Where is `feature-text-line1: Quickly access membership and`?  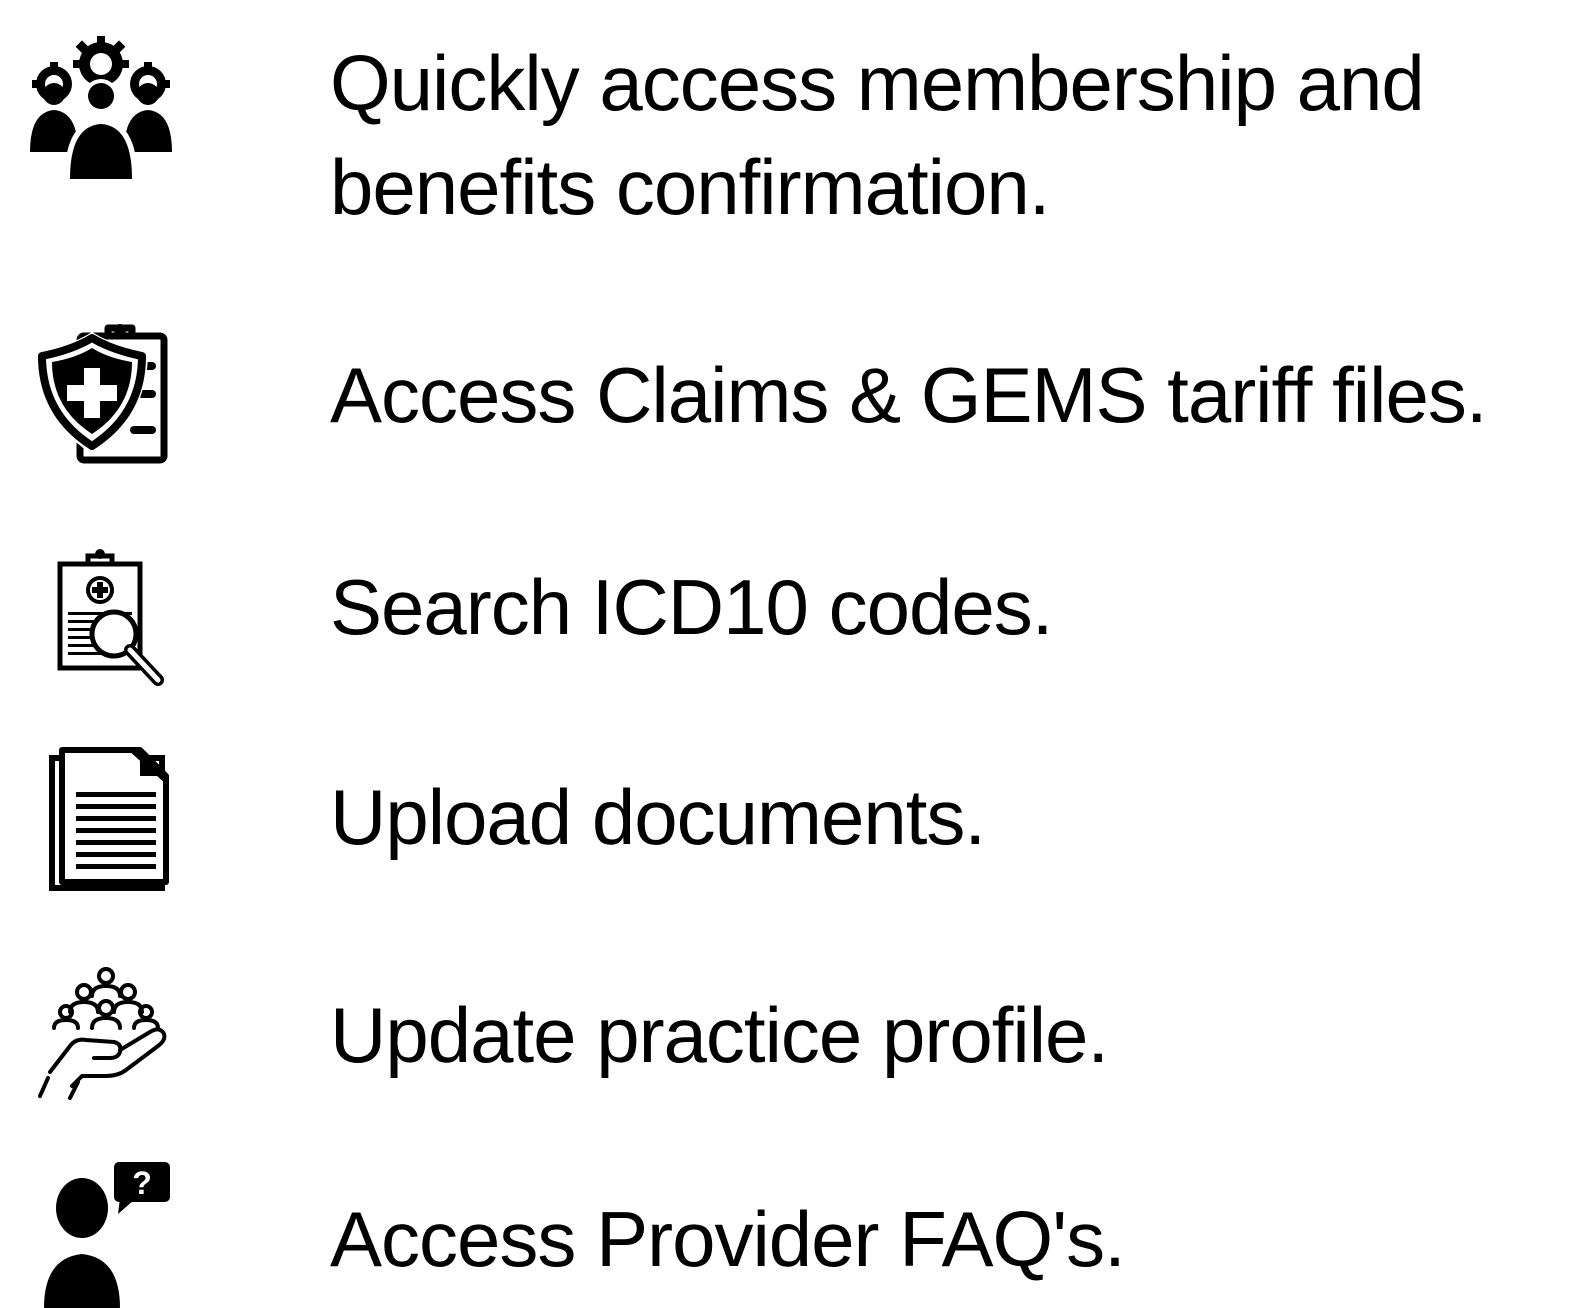
feature-text-line1: Quickly access membership and is located at coordinates (877, 83).